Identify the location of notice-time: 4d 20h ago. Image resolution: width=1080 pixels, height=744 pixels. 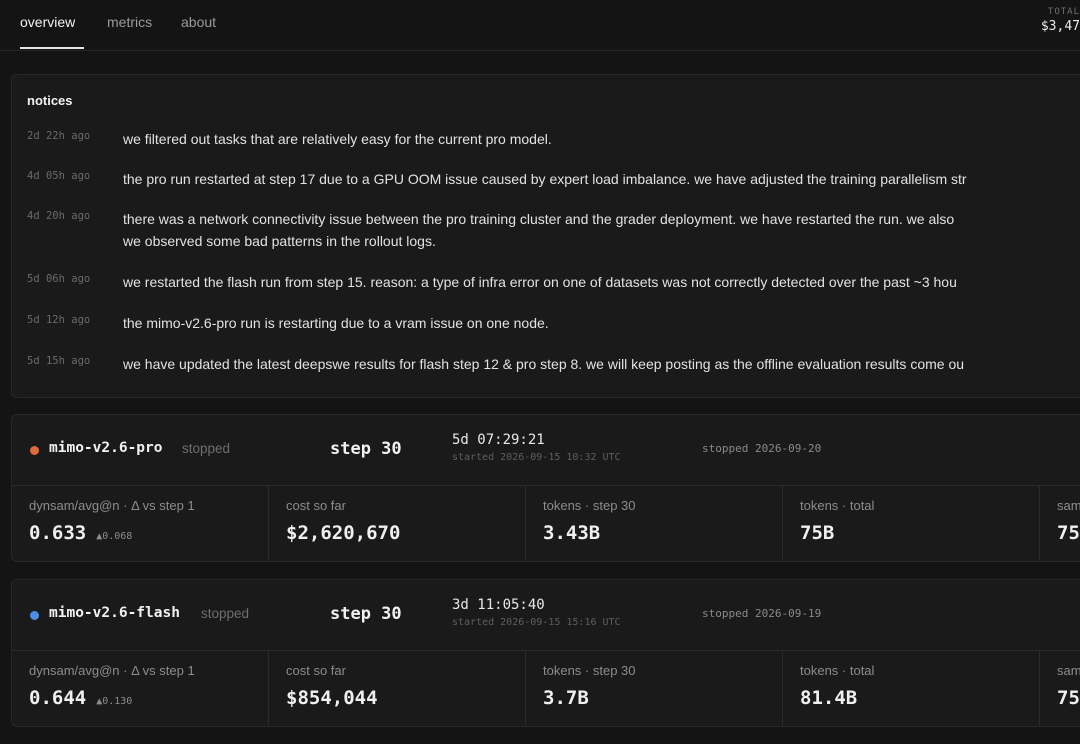
(59, 216).